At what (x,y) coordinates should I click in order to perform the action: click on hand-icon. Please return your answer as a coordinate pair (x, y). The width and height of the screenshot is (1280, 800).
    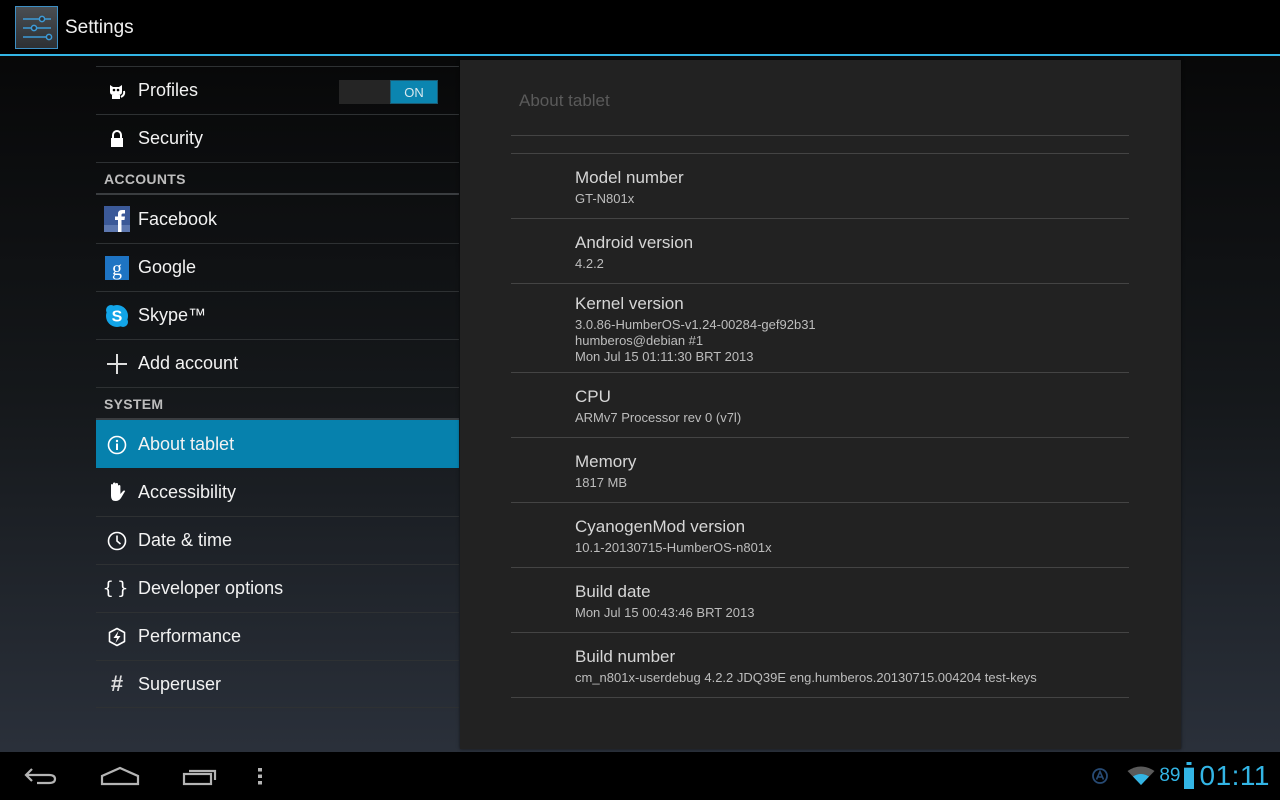
    Looking at the image, I should click on (117, 492).